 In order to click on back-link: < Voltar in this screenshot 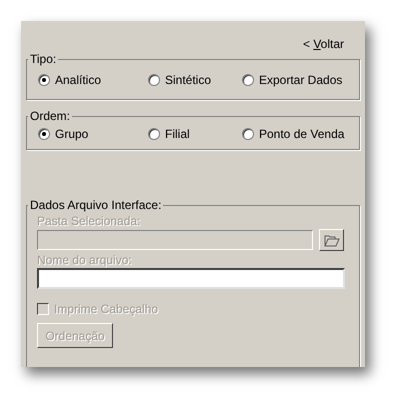, I will do `click(323, 42)`.